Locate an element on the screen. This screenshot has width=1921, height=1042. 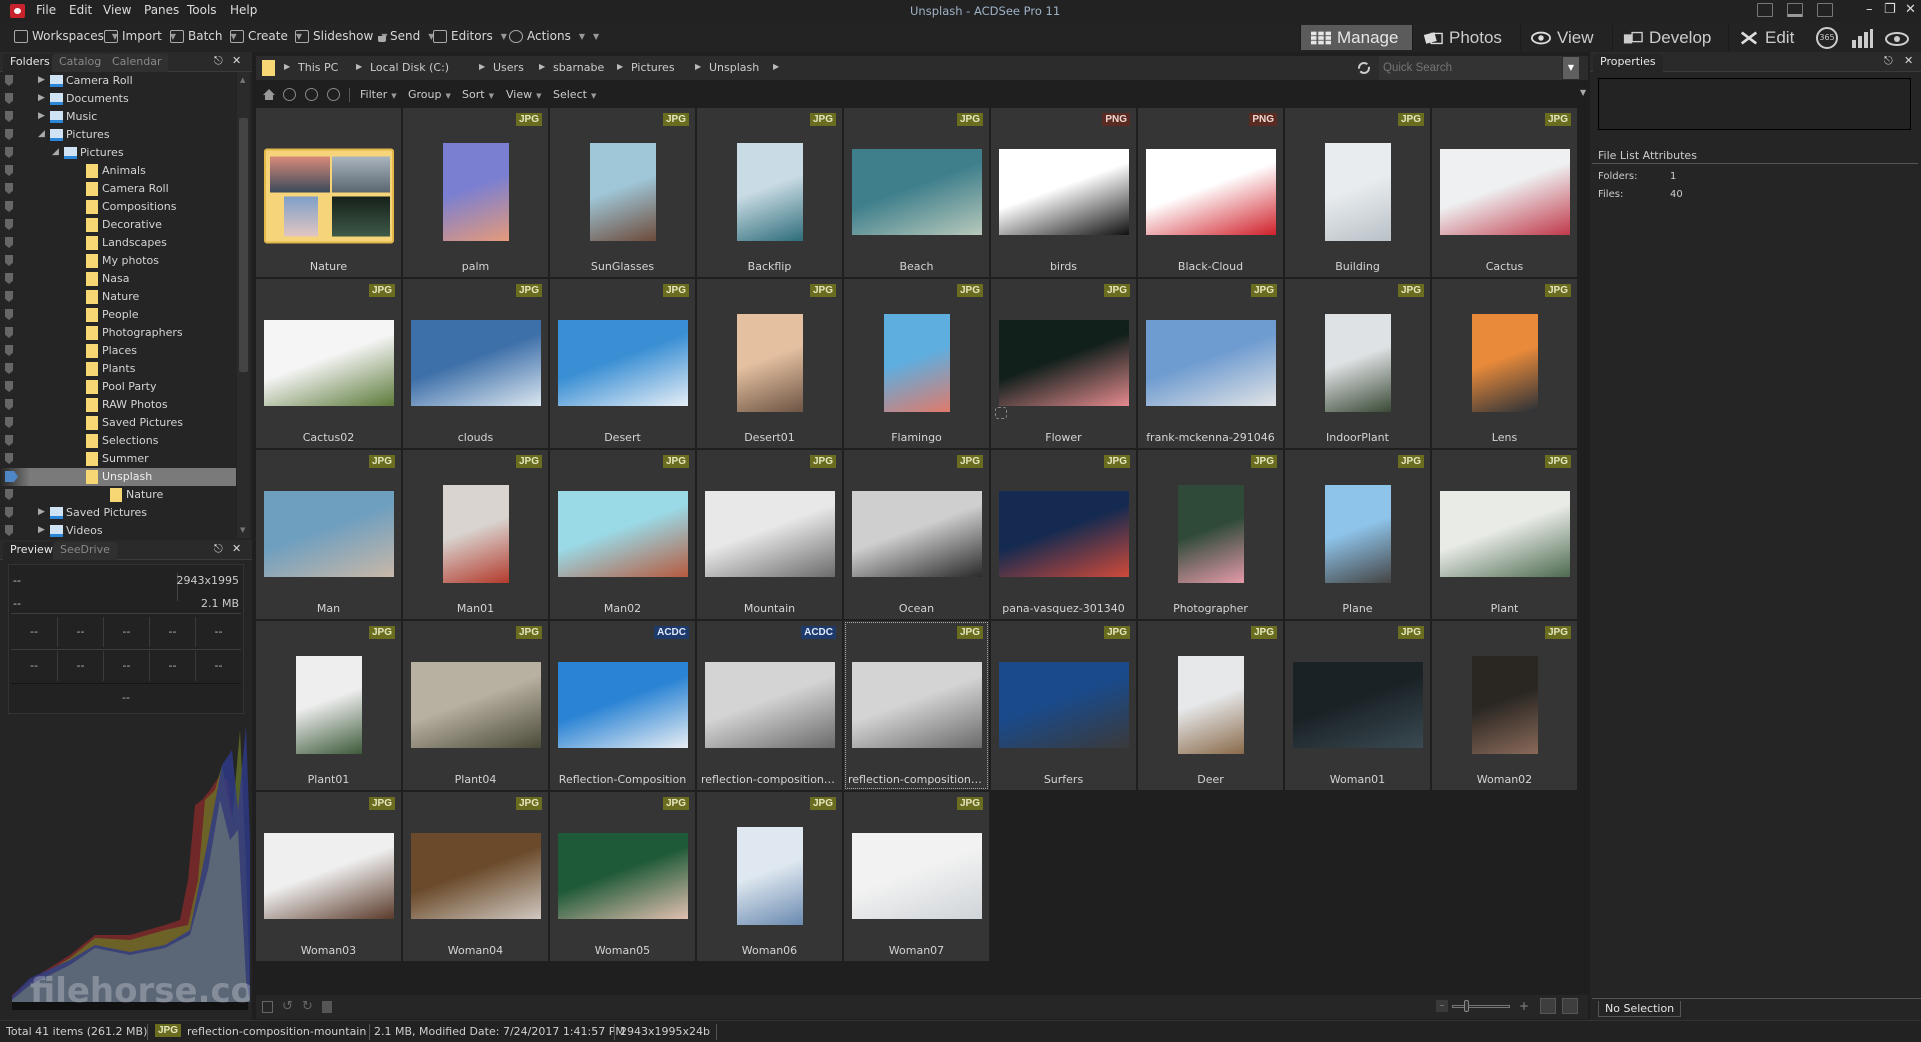
save-icon is located at coordinates (267, 1007).